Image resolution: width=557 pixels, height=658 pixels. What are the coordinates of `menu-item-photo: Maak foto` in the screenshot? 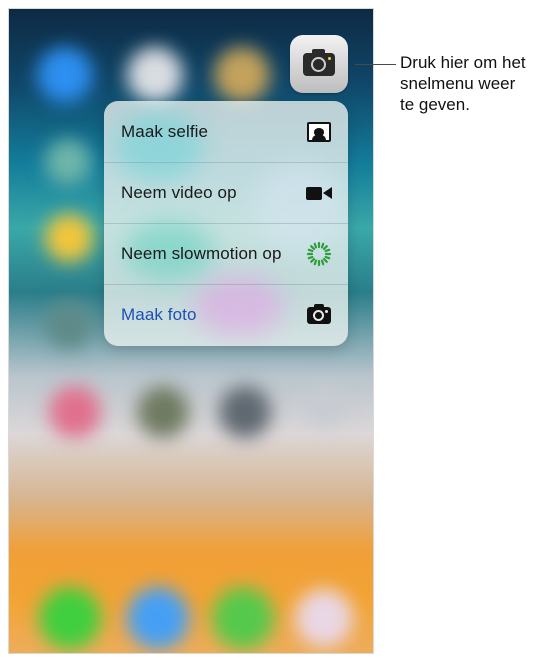 It's located at (226, 314).